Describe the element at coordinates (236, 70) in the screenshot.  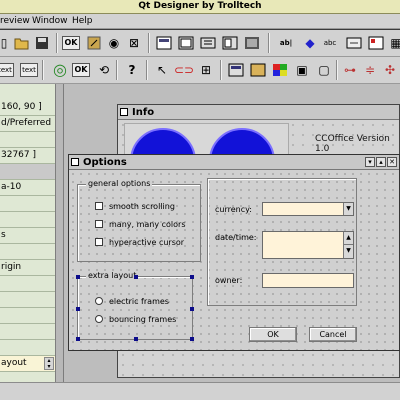
I see `folder-icon` at that location.